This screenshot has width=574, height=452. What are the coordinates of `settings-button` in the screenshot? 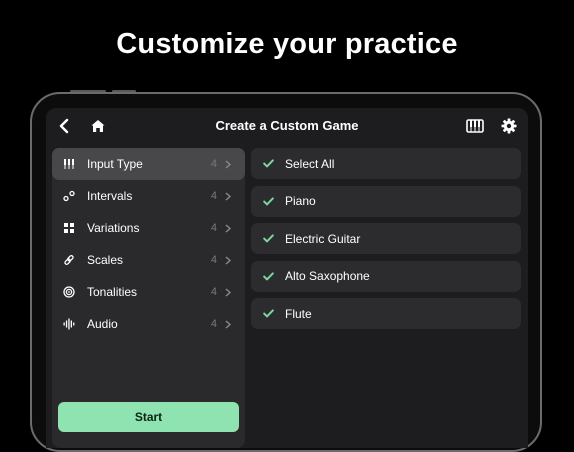 It's located at (509, 126).